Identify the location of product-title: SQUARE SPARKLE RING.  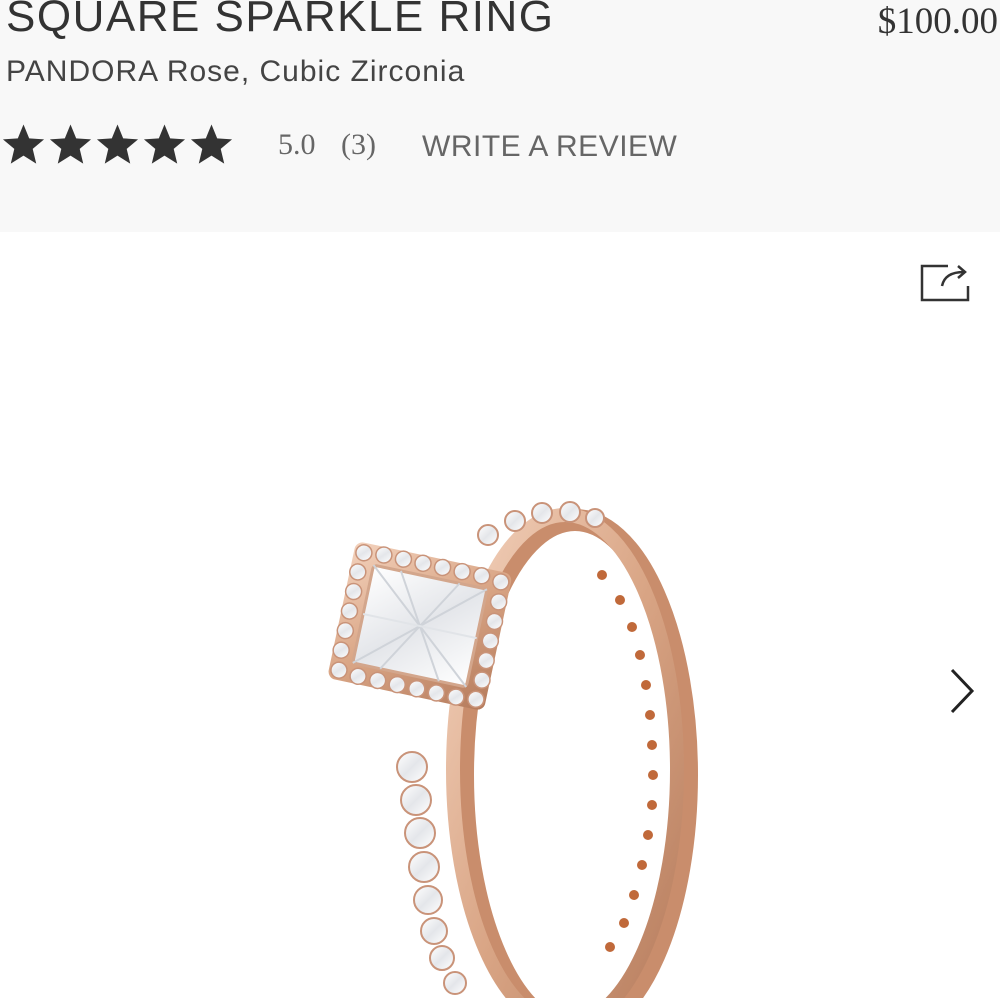
(280, 20).